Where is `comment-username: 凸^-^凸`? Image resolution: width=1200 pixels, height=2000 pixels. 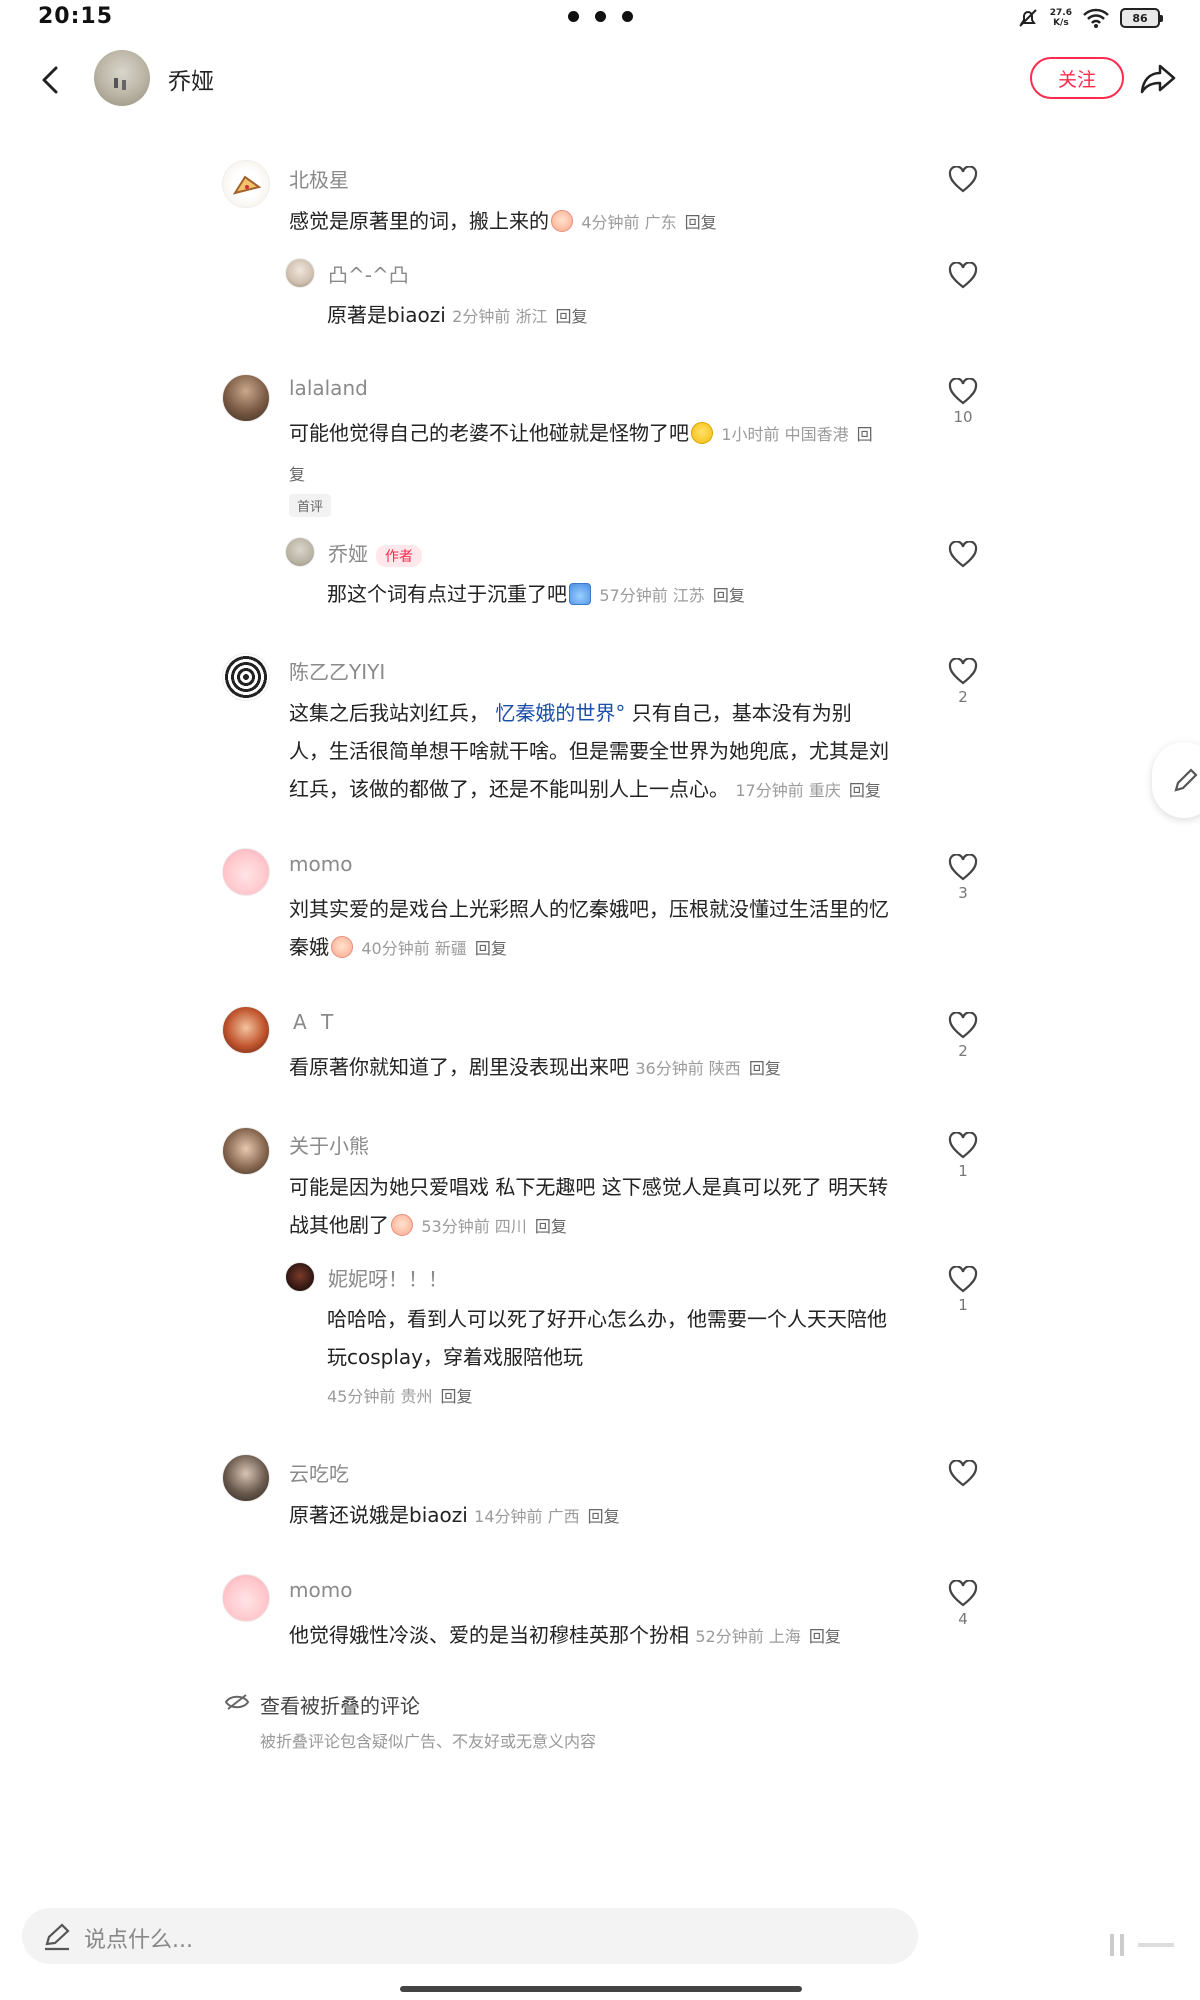 comment-username: 凸^-^凸 is located at coordinates (368, 273).